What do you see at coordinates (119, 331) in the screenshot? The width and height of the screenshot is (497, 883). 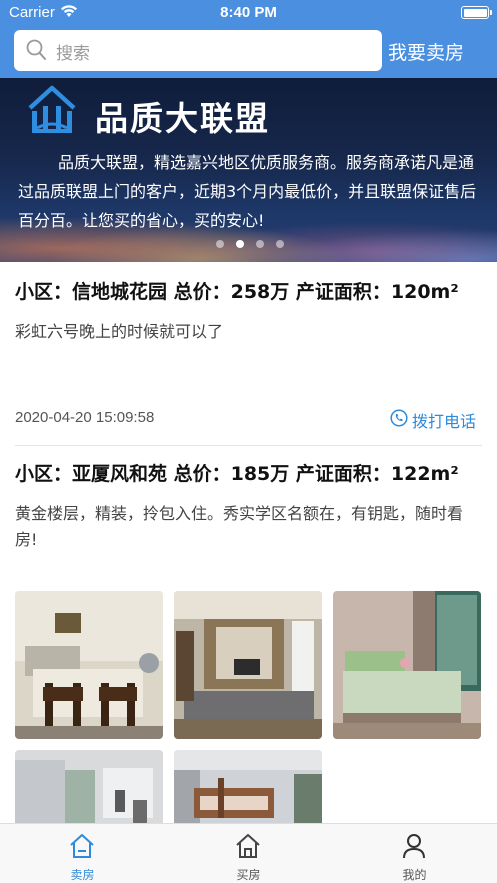 I see `listing-description: 彩虹六号晚上的时候就可以了` at bounding box center [119, 331].